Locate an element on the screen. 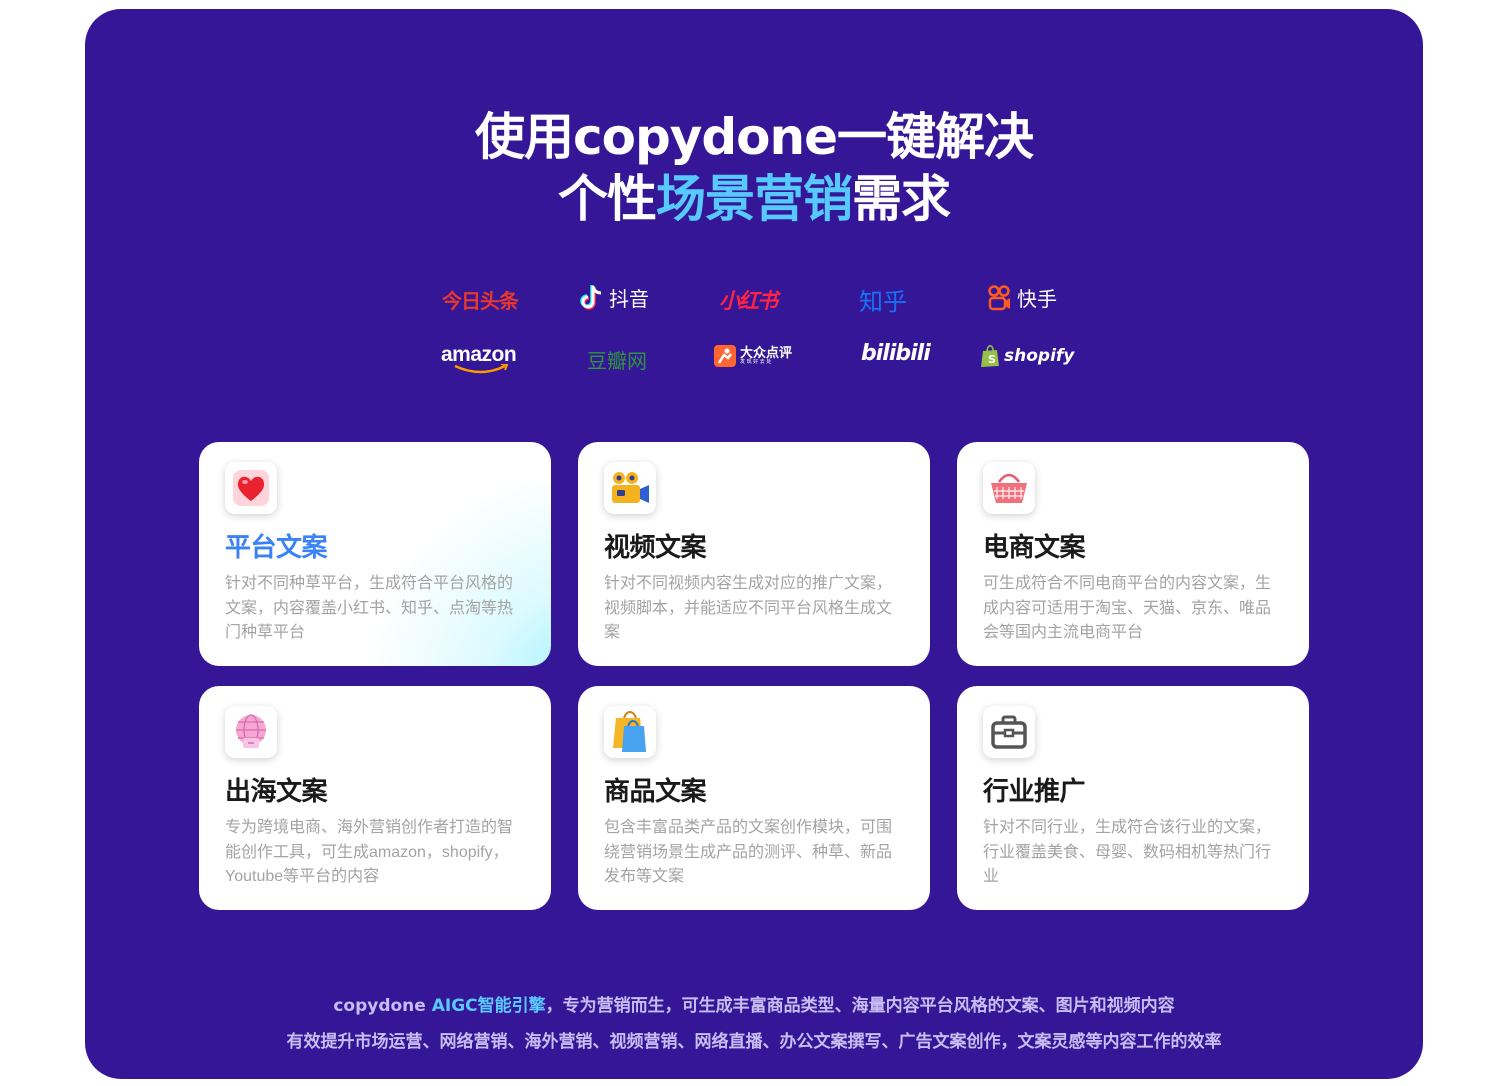  footer-text-1-post: ，专为营销而生，可生成丰富商品类型、海量内容平台风格的文案、图片和视频内容 is located at coordinates (860, 1006).